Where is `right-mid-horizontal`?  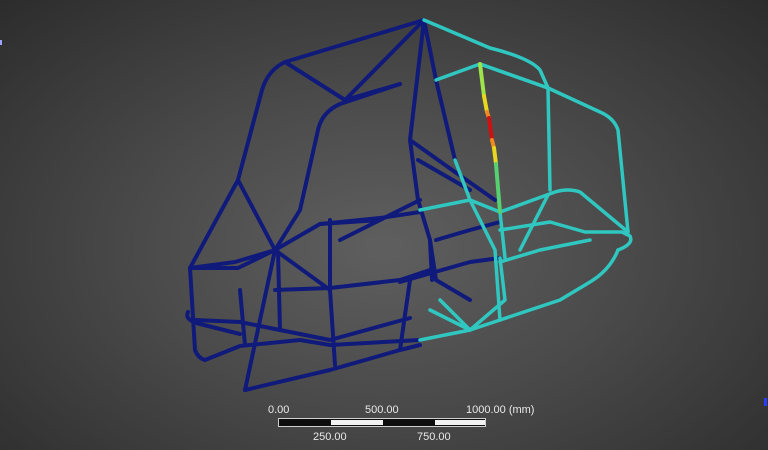 right-mid-horizontal is located at coordinates (460, 206).